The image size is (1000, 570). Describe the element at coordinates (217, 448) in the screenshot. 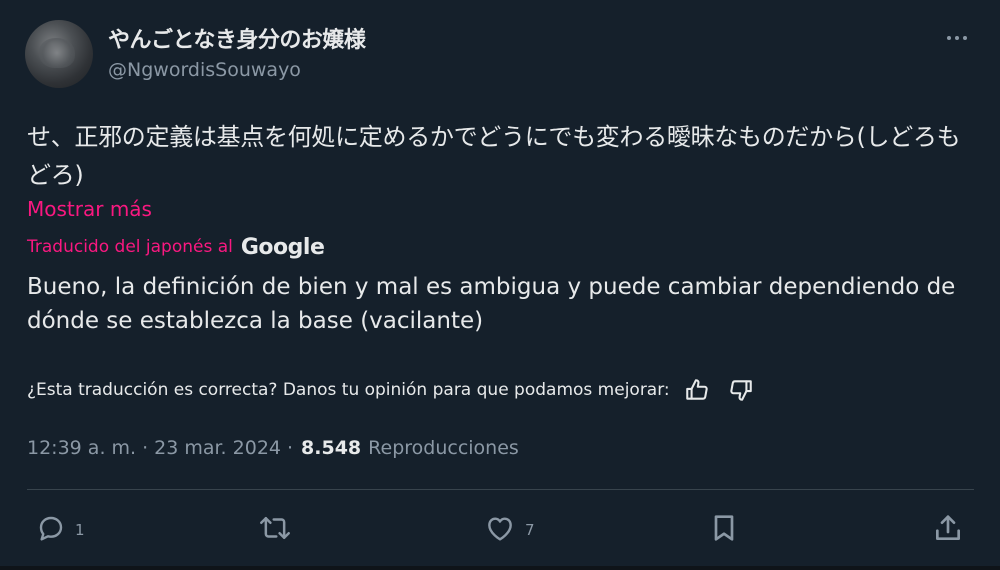

I see `post-date: 23 mar. 2024` at that location.